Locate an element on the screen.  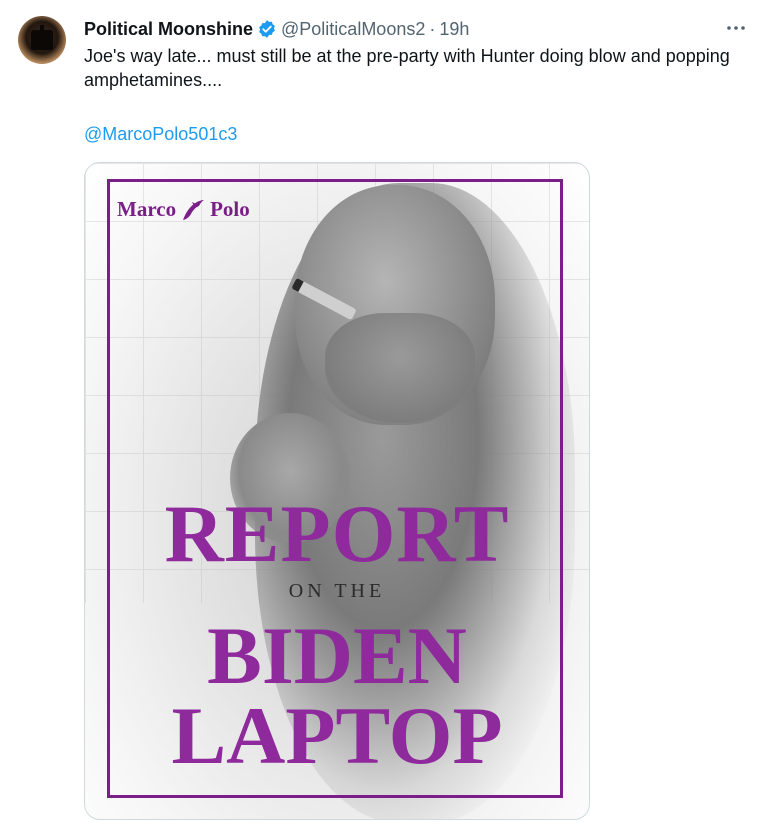
author-handle: @PoliticalMoons2 is located at coordinates (353, 29).